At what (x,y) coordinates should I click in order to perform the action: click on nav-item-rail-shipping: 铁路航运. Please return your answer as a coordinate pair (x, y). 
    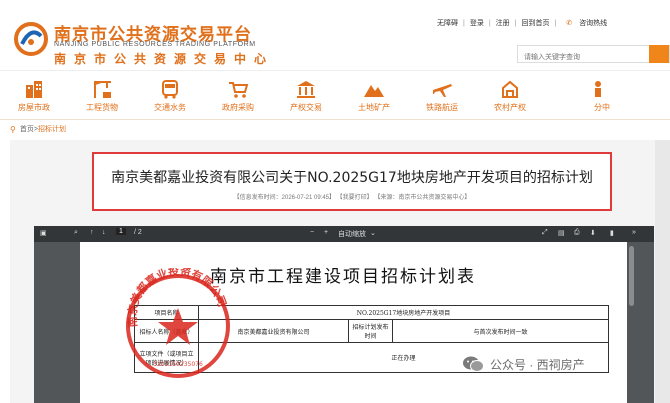
    Looking at the image, I should click on (442, 95).